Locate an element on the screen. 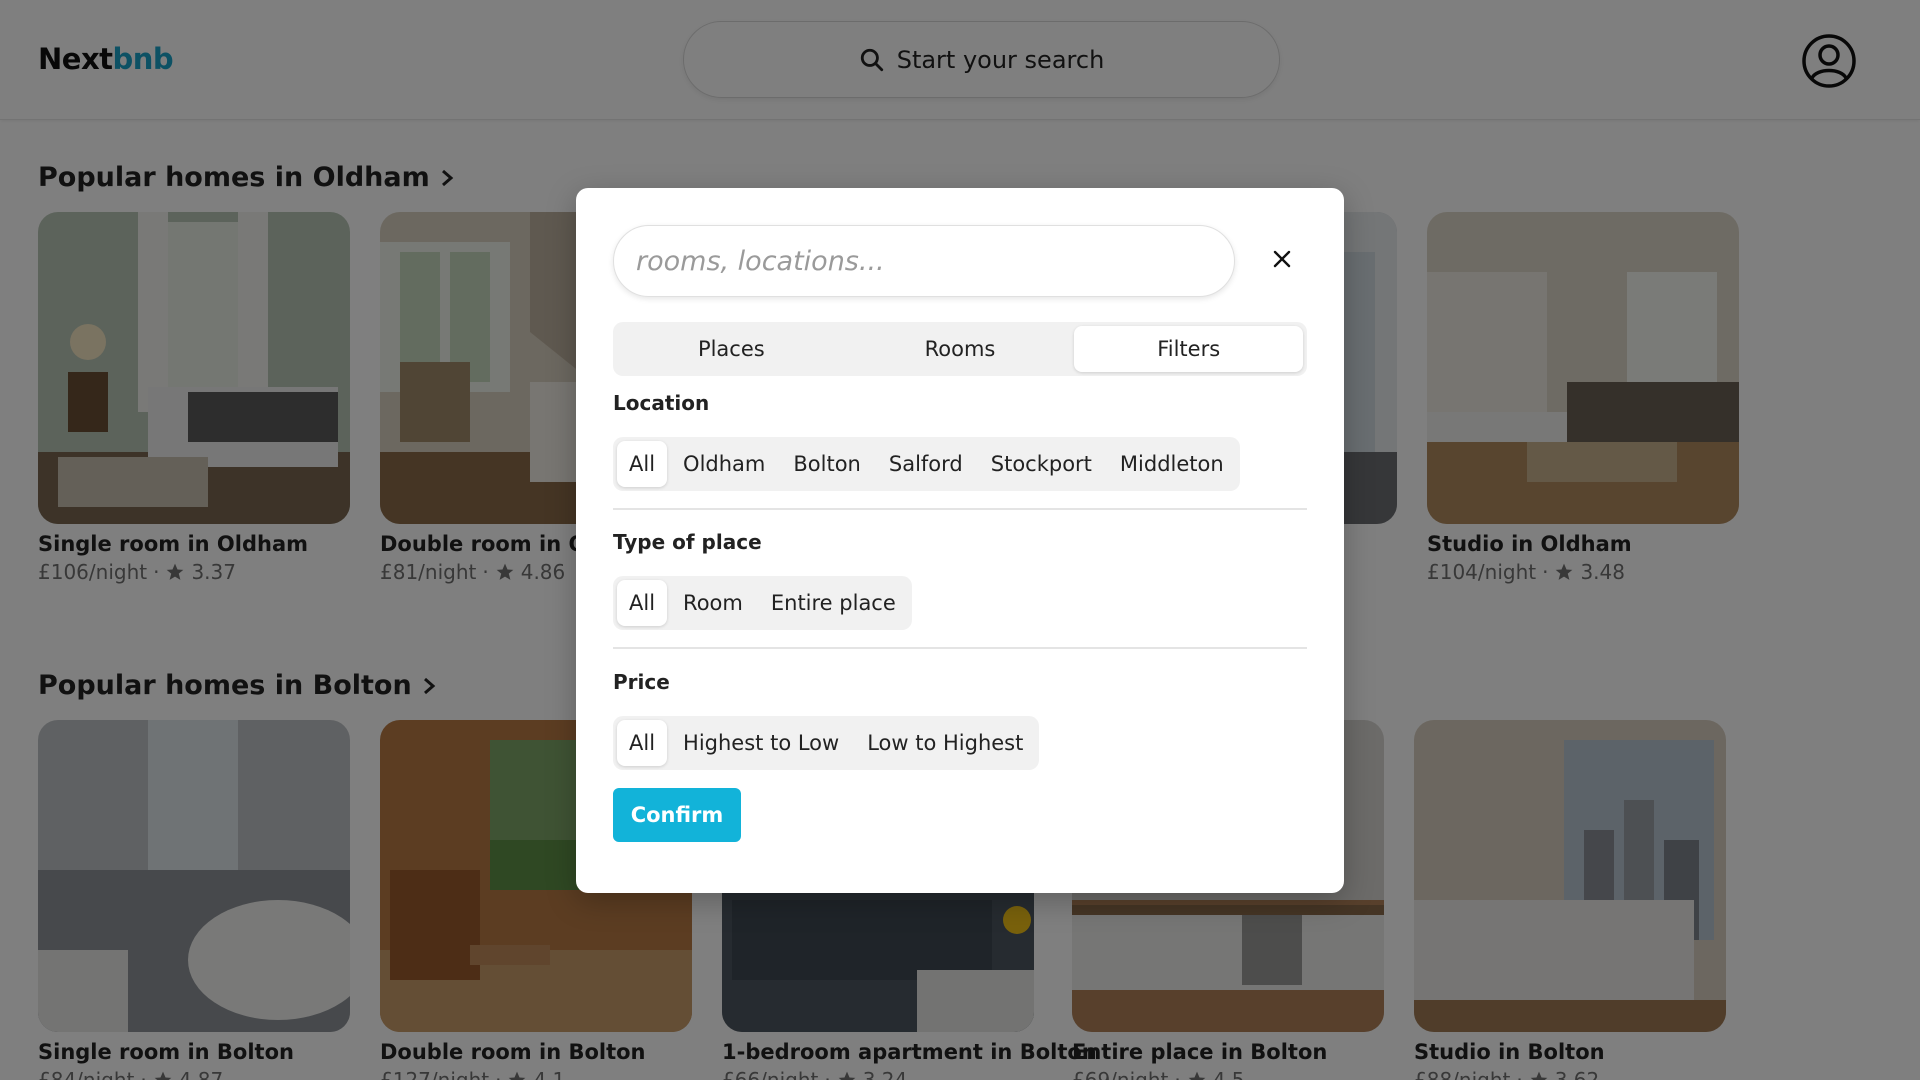 This screenshot has height=1080, width=1920. modal-tabs: Places Rooms Filters is located at coordinates (960, 349).